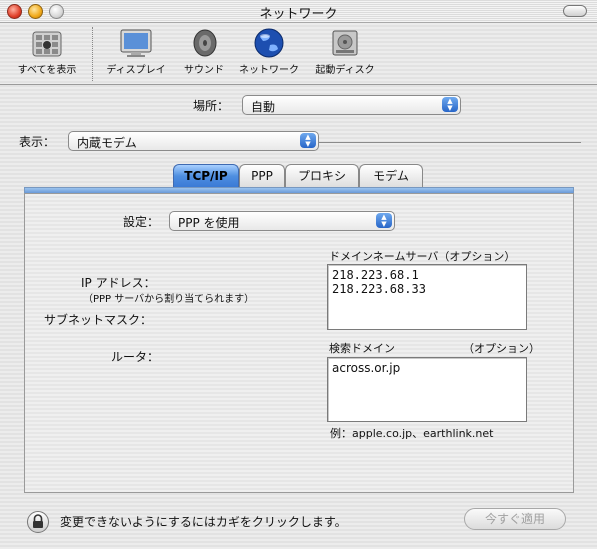 This screenshot has height=549, width=597. What do you see at coordinates (450, 142) in the screenshot?
I see `show-divider` at bounding box center [450, 142].